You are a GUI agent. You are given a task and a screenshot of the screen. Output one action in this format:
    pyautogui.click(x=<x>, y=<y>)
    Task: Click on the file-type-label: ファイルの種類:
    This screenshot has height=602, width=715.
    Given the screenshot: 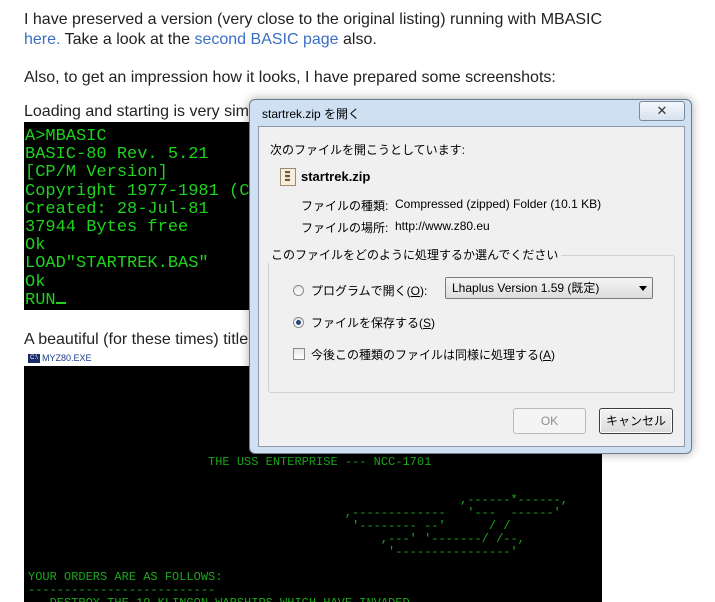 What is the action you would take?
    pyautogui.click(x=345, y=206)
    